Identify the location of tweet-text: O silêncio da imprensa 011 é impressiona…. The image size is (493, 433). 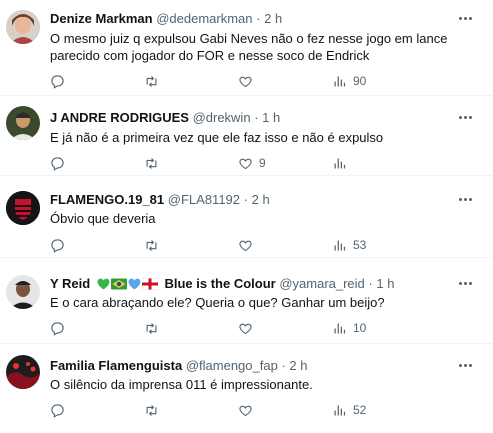
(181, 384).